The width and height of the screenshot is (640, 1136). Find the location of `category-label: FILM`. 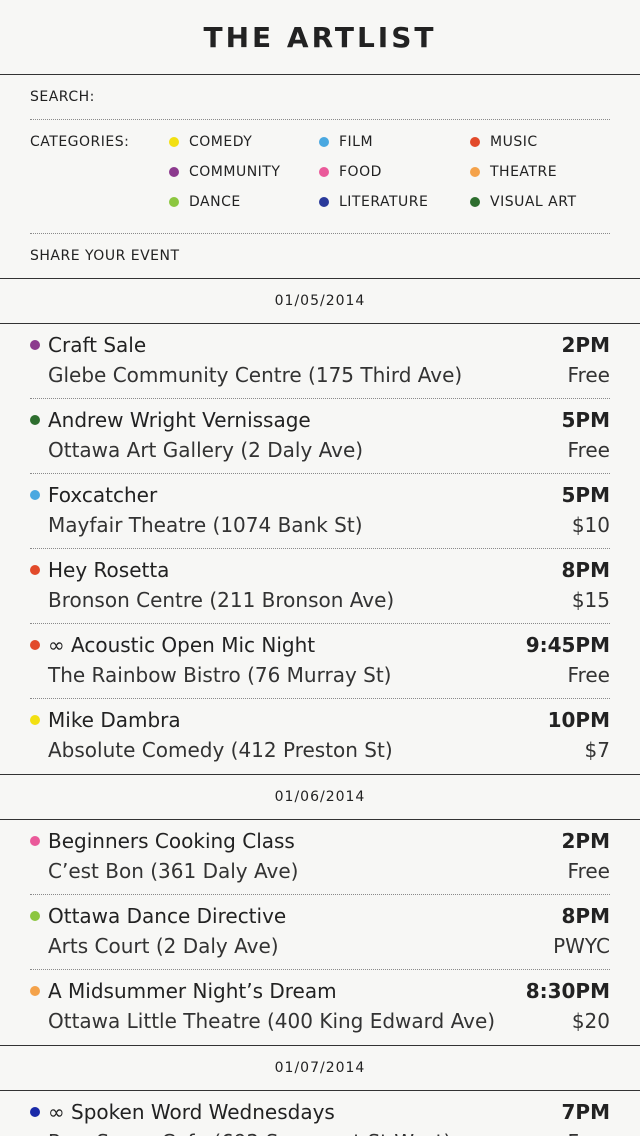

category-label: FILM is located at coordinates (356, 142).